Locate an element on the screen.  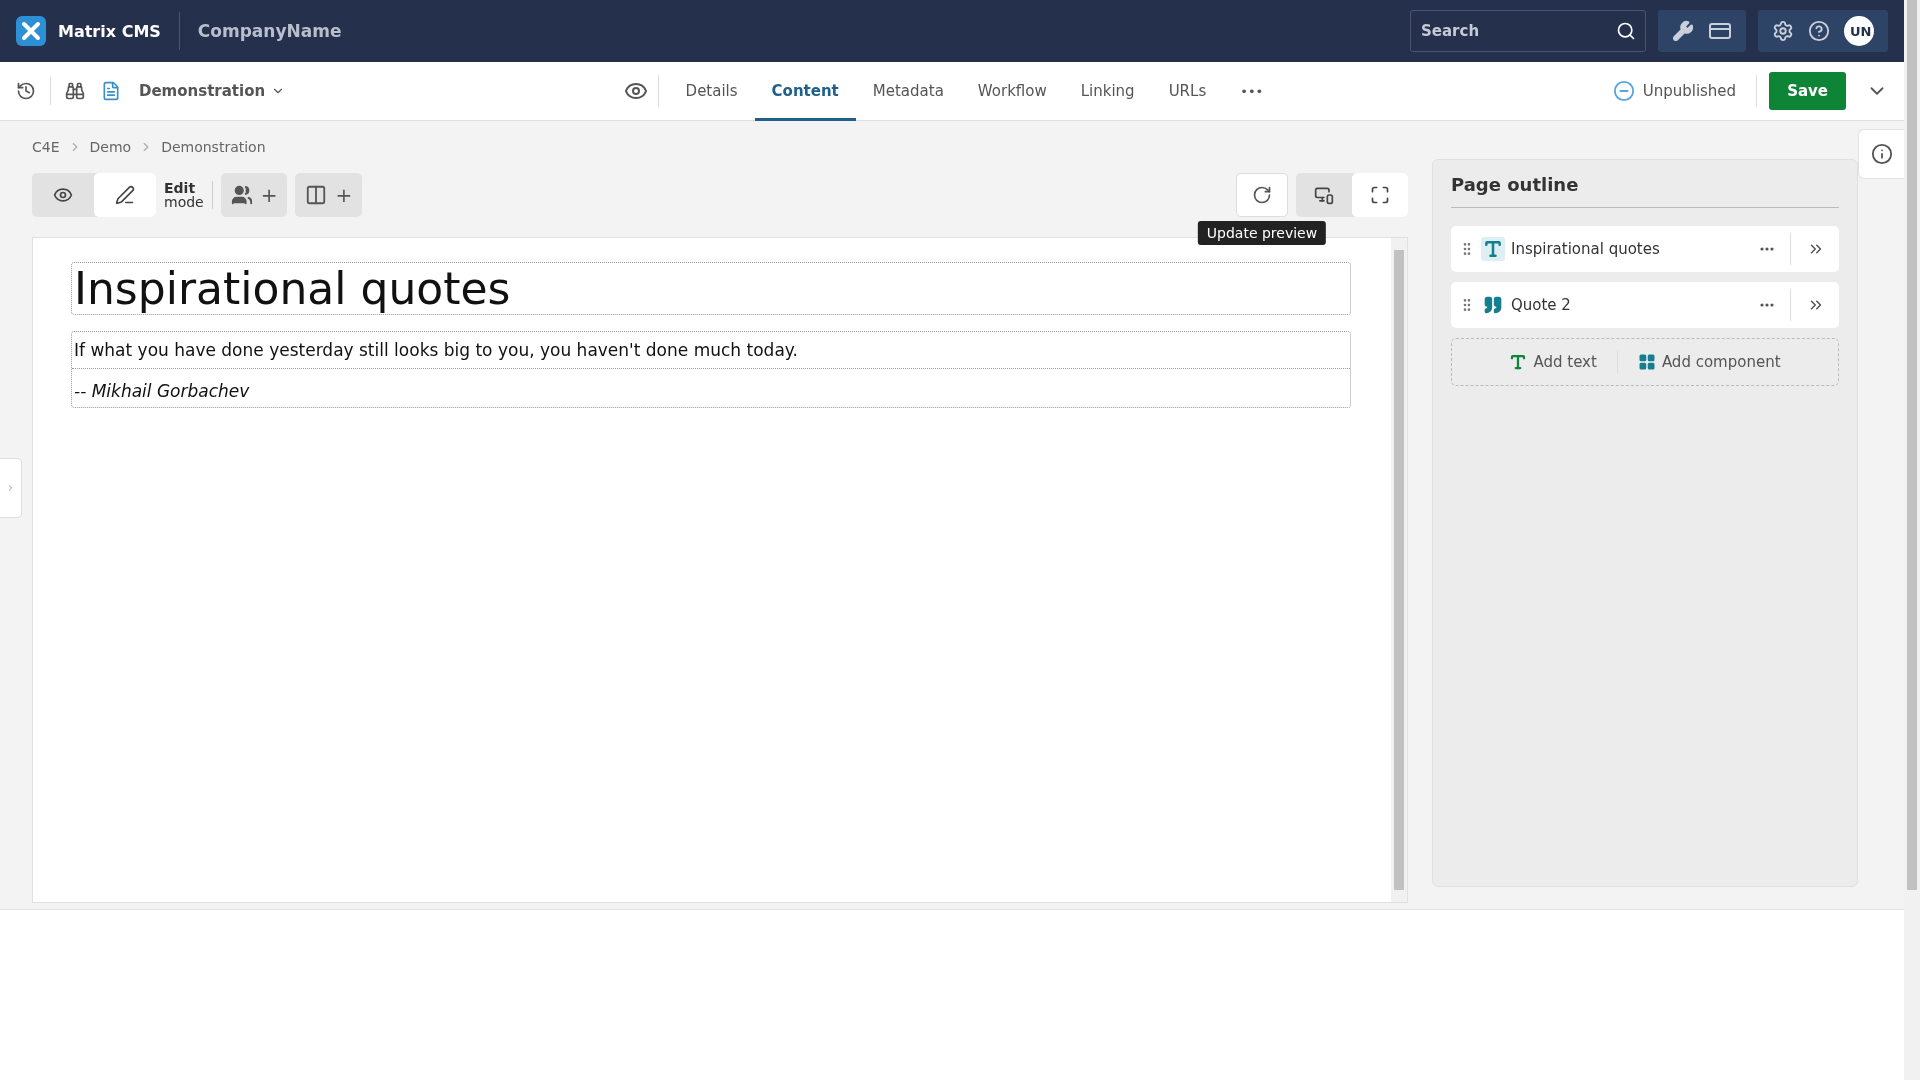
status-label: Unpublished is located at coordinates (1689, 91).